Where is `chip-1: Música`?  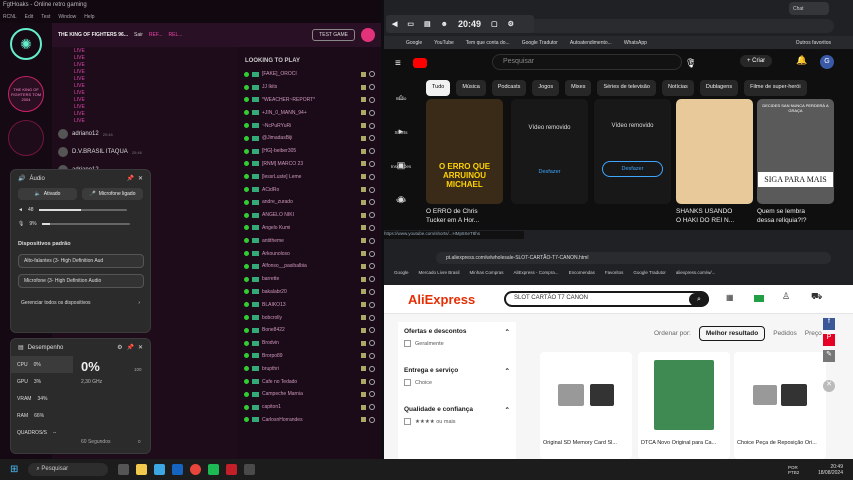
chip-1: Música is located at coordinates (471, 88).